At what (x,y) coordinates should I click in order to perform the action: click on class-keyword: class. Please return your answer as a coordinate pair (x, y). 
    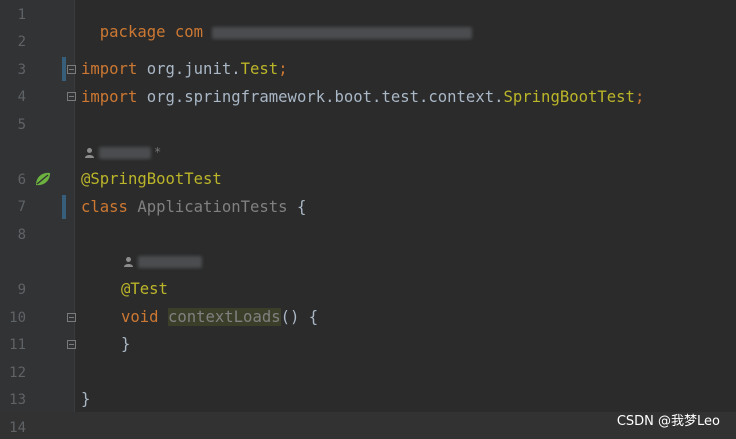
    Looking at the image, I should click on (104, 207).